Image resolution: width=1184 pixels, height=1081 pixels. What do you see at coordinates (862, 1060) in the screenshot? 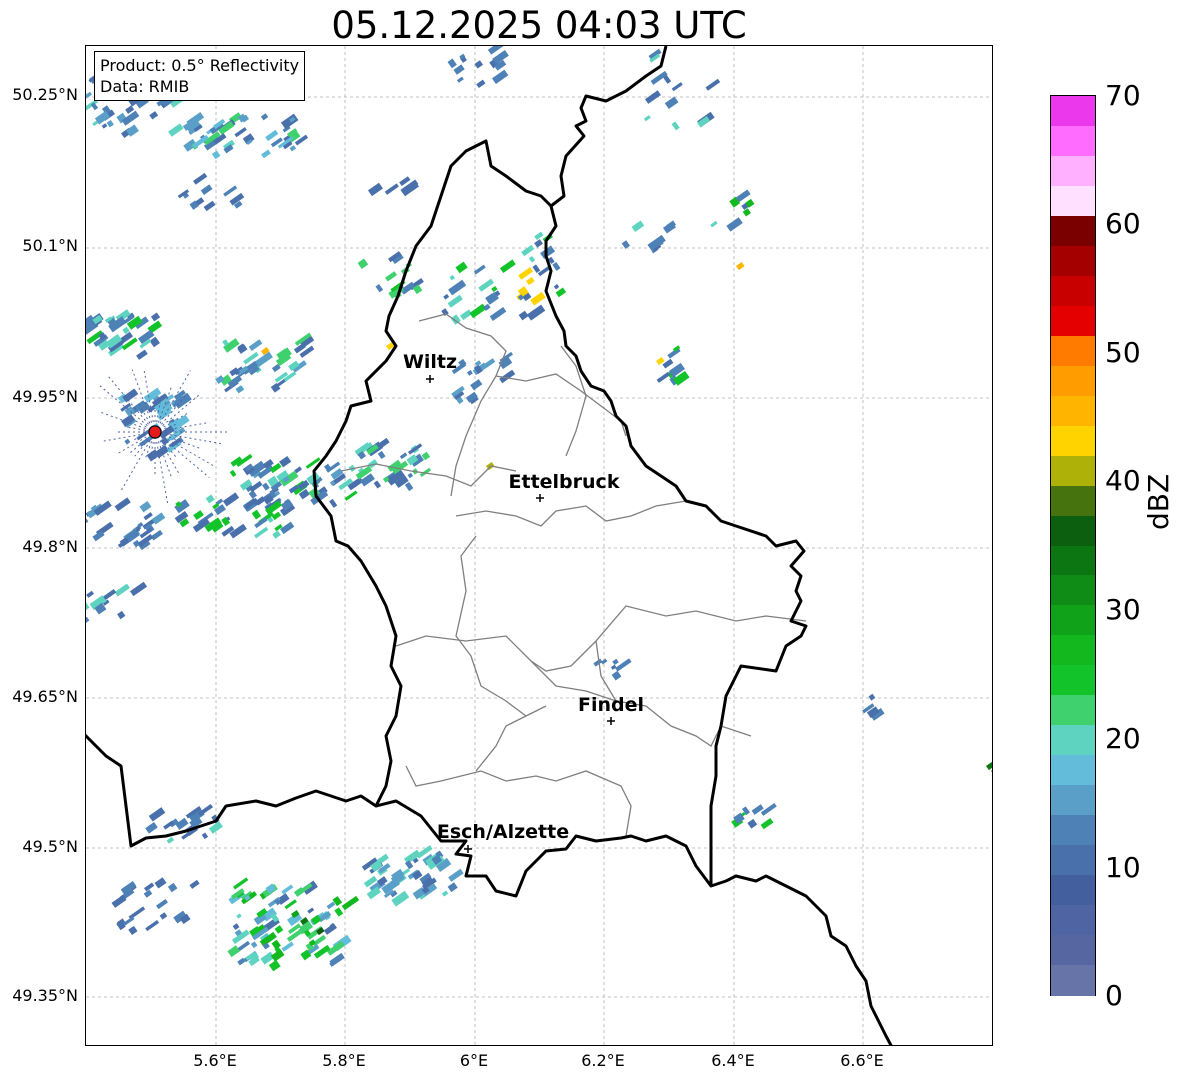
I see `lon-tick-label: 6.6°E` at bounding box center [862, 1060].